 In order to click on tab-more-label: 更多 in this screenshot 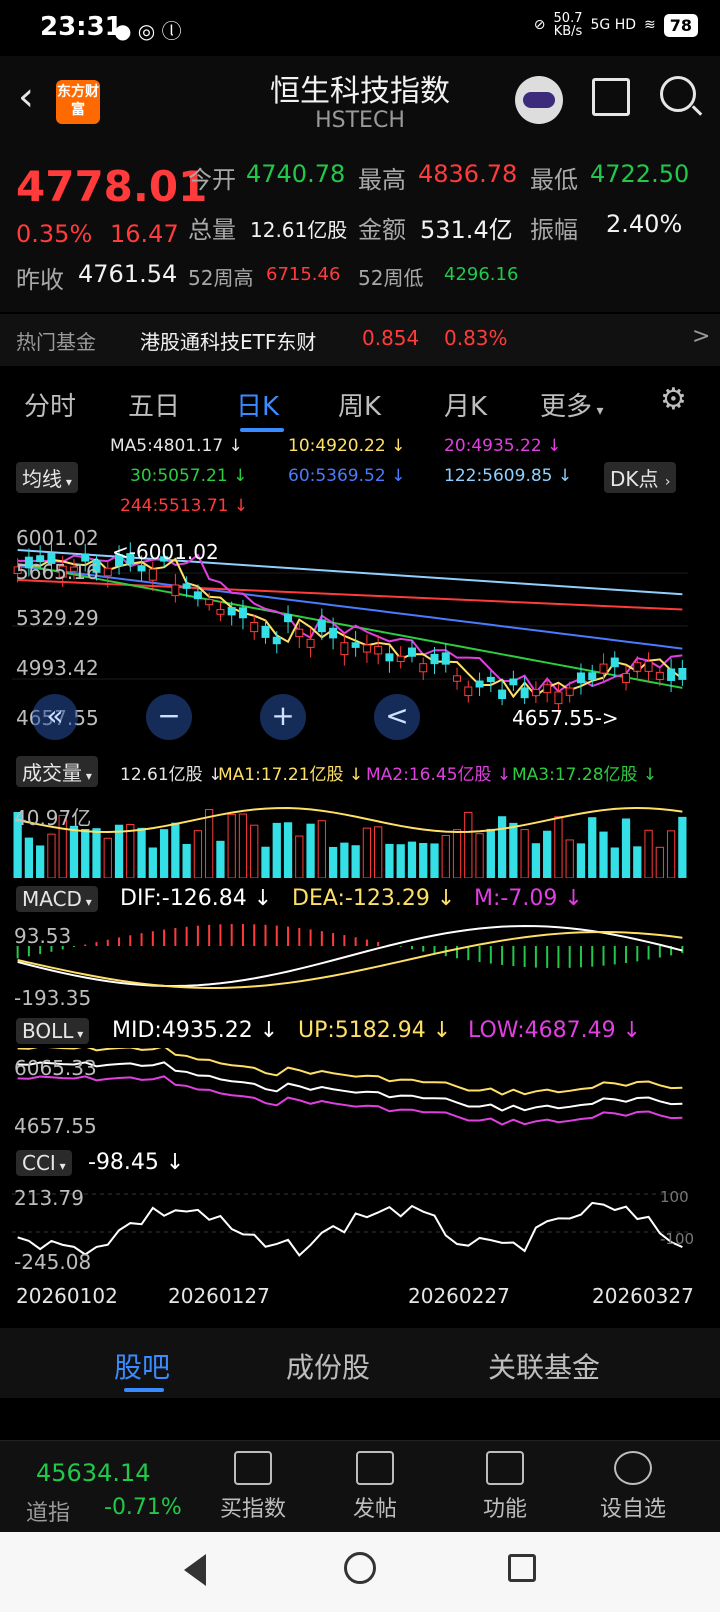, I will do `click(566, 407)`.